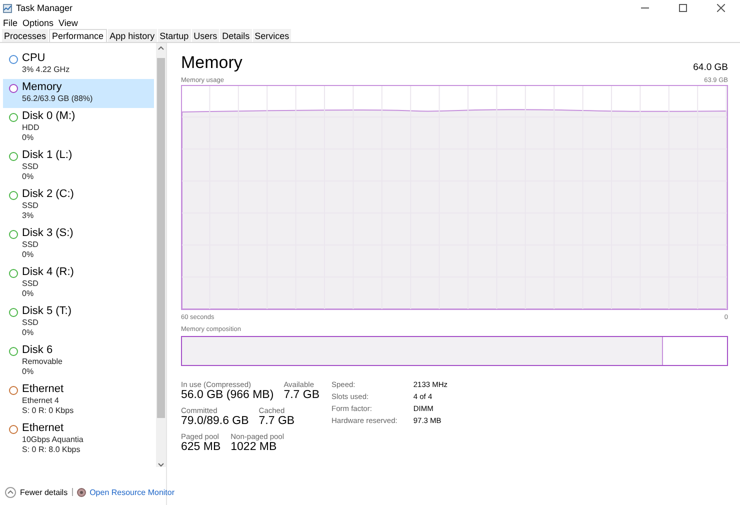 The image size is (740, 505). What do you see at coordinates (683, 8) in the screenshot?
I see `maximize-icon` at bounding box center [683, 8].